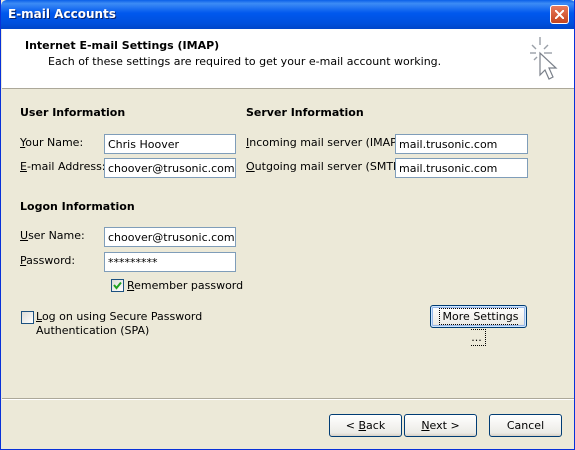 The height and width of the screenshot is (450, 575). I want to click on email-address-input: choover@trusonic.com, so click(170, 168).